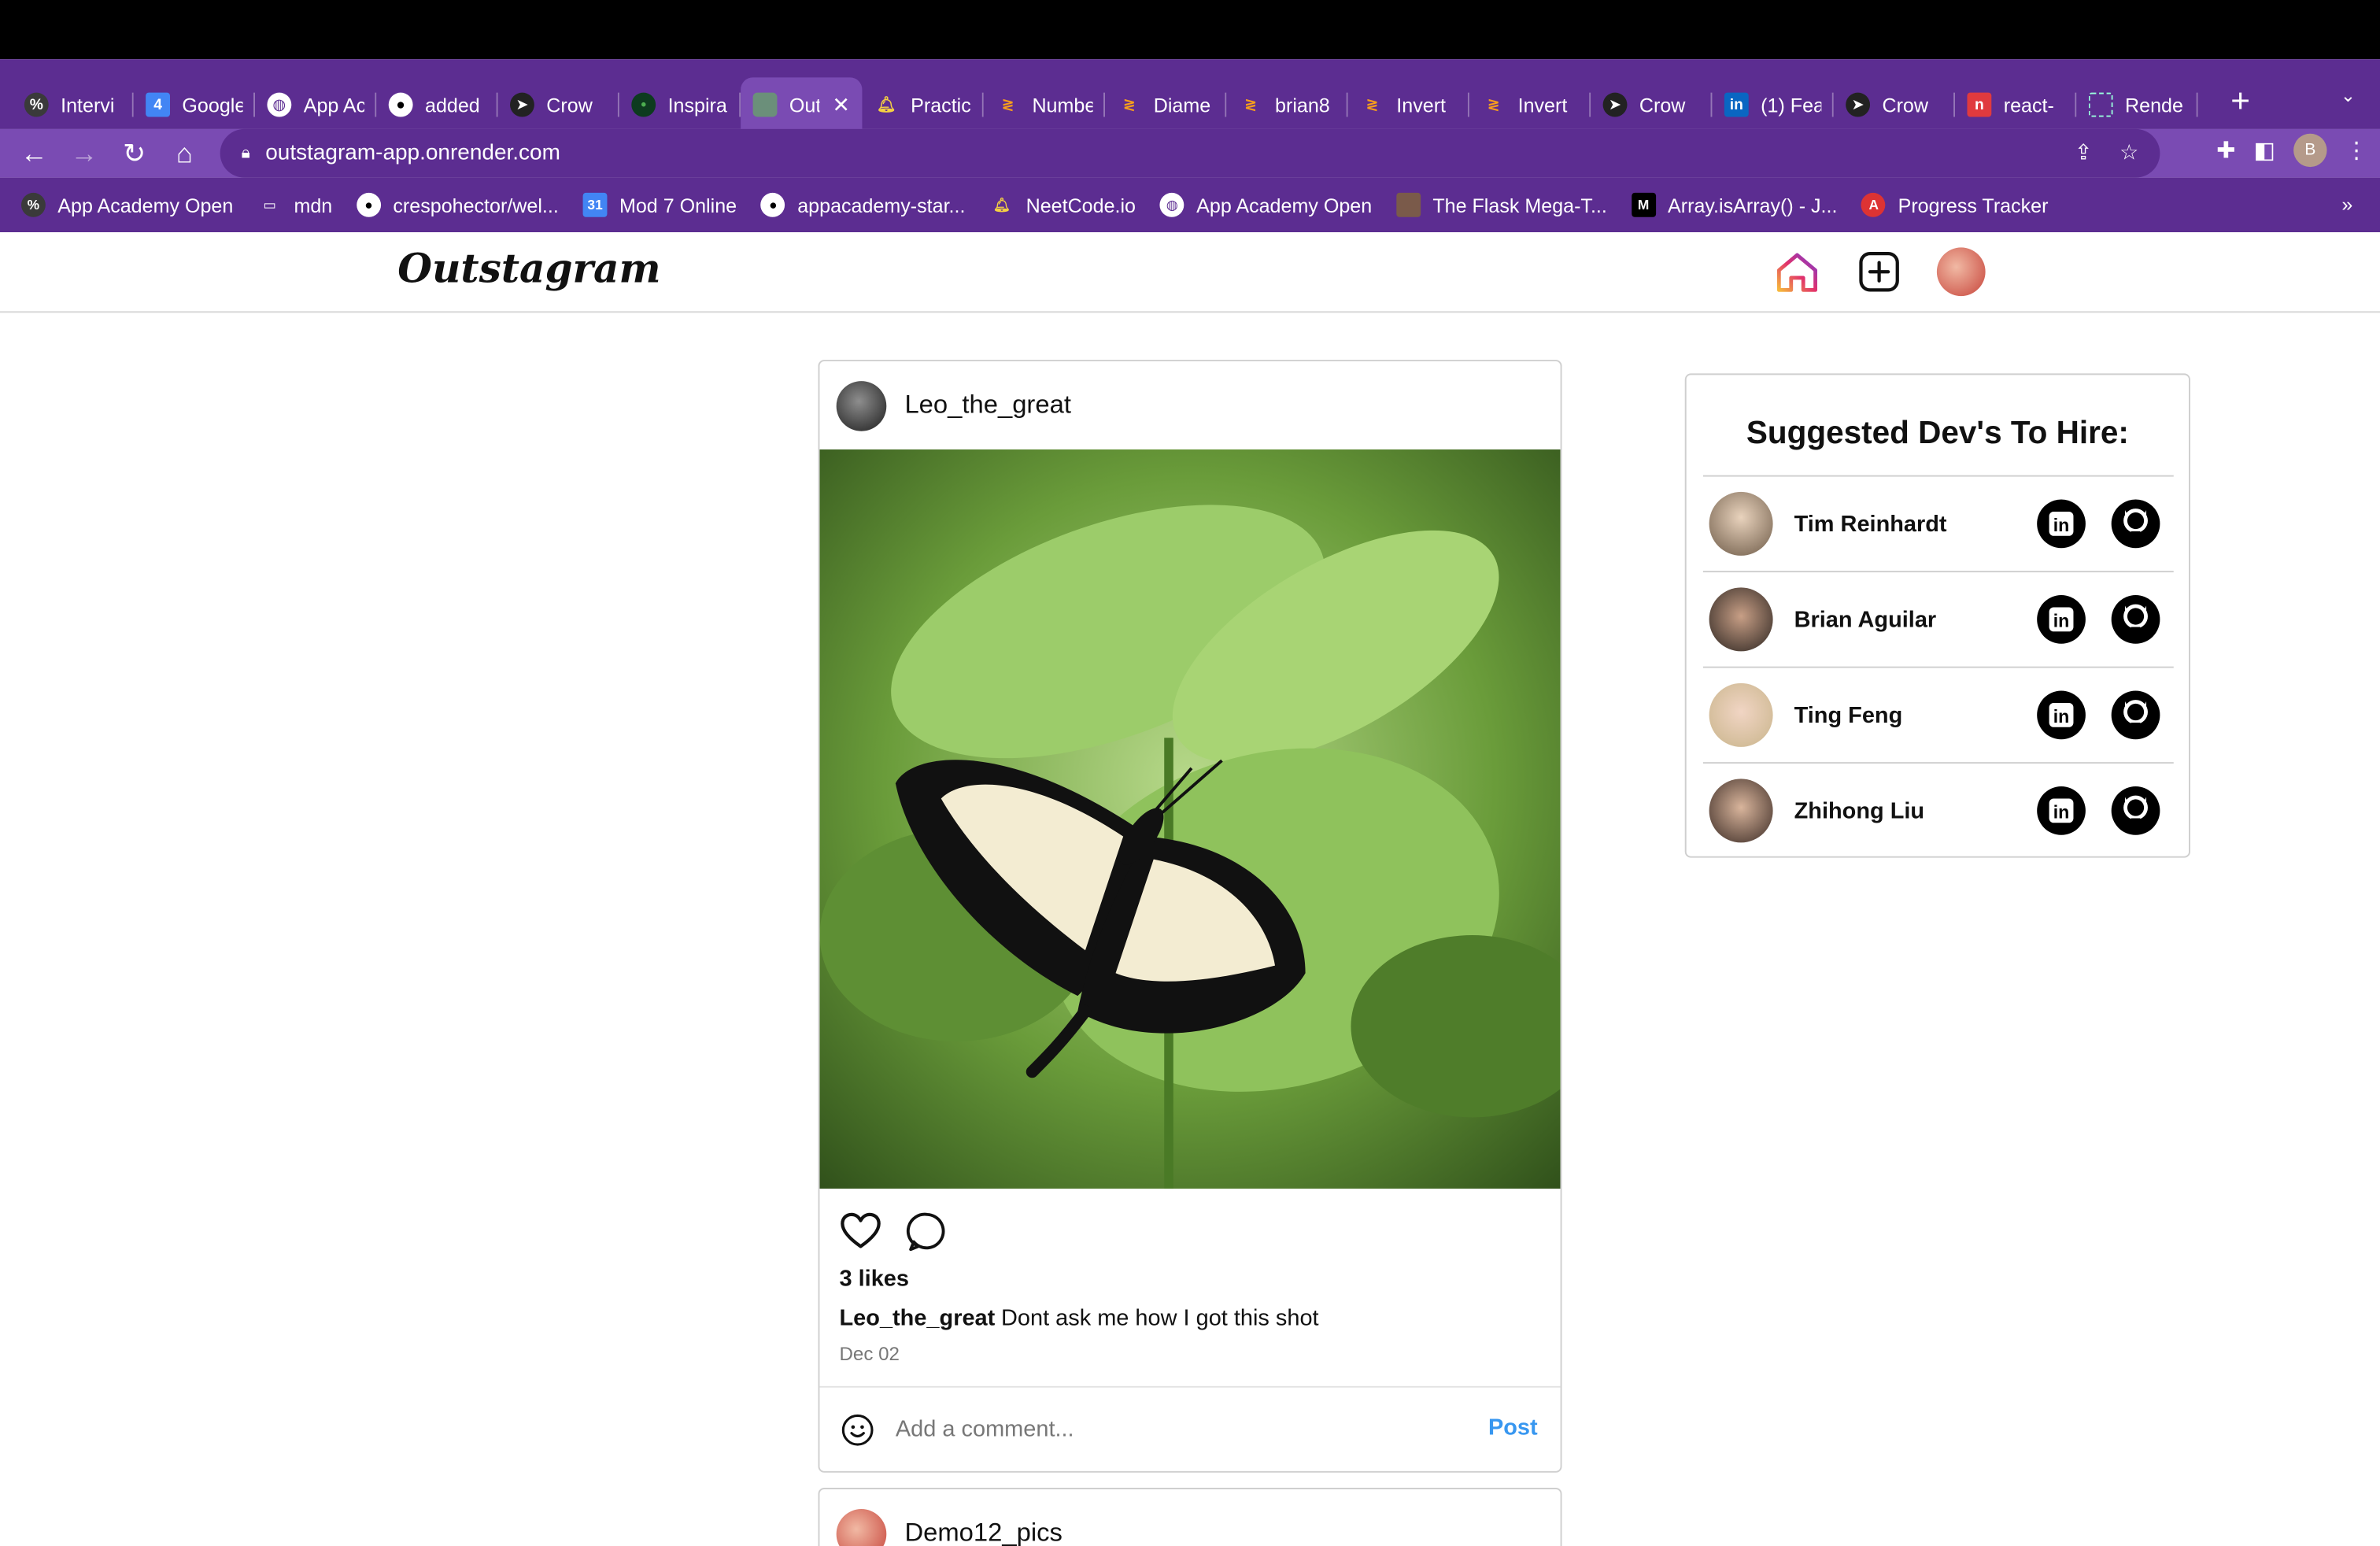 This screenshot has width=2380, height=1546. What do you see at coordinates (36, 104) in the screenshot?
I see `circle-logo-icon: %` at bounding box center [36, 104].